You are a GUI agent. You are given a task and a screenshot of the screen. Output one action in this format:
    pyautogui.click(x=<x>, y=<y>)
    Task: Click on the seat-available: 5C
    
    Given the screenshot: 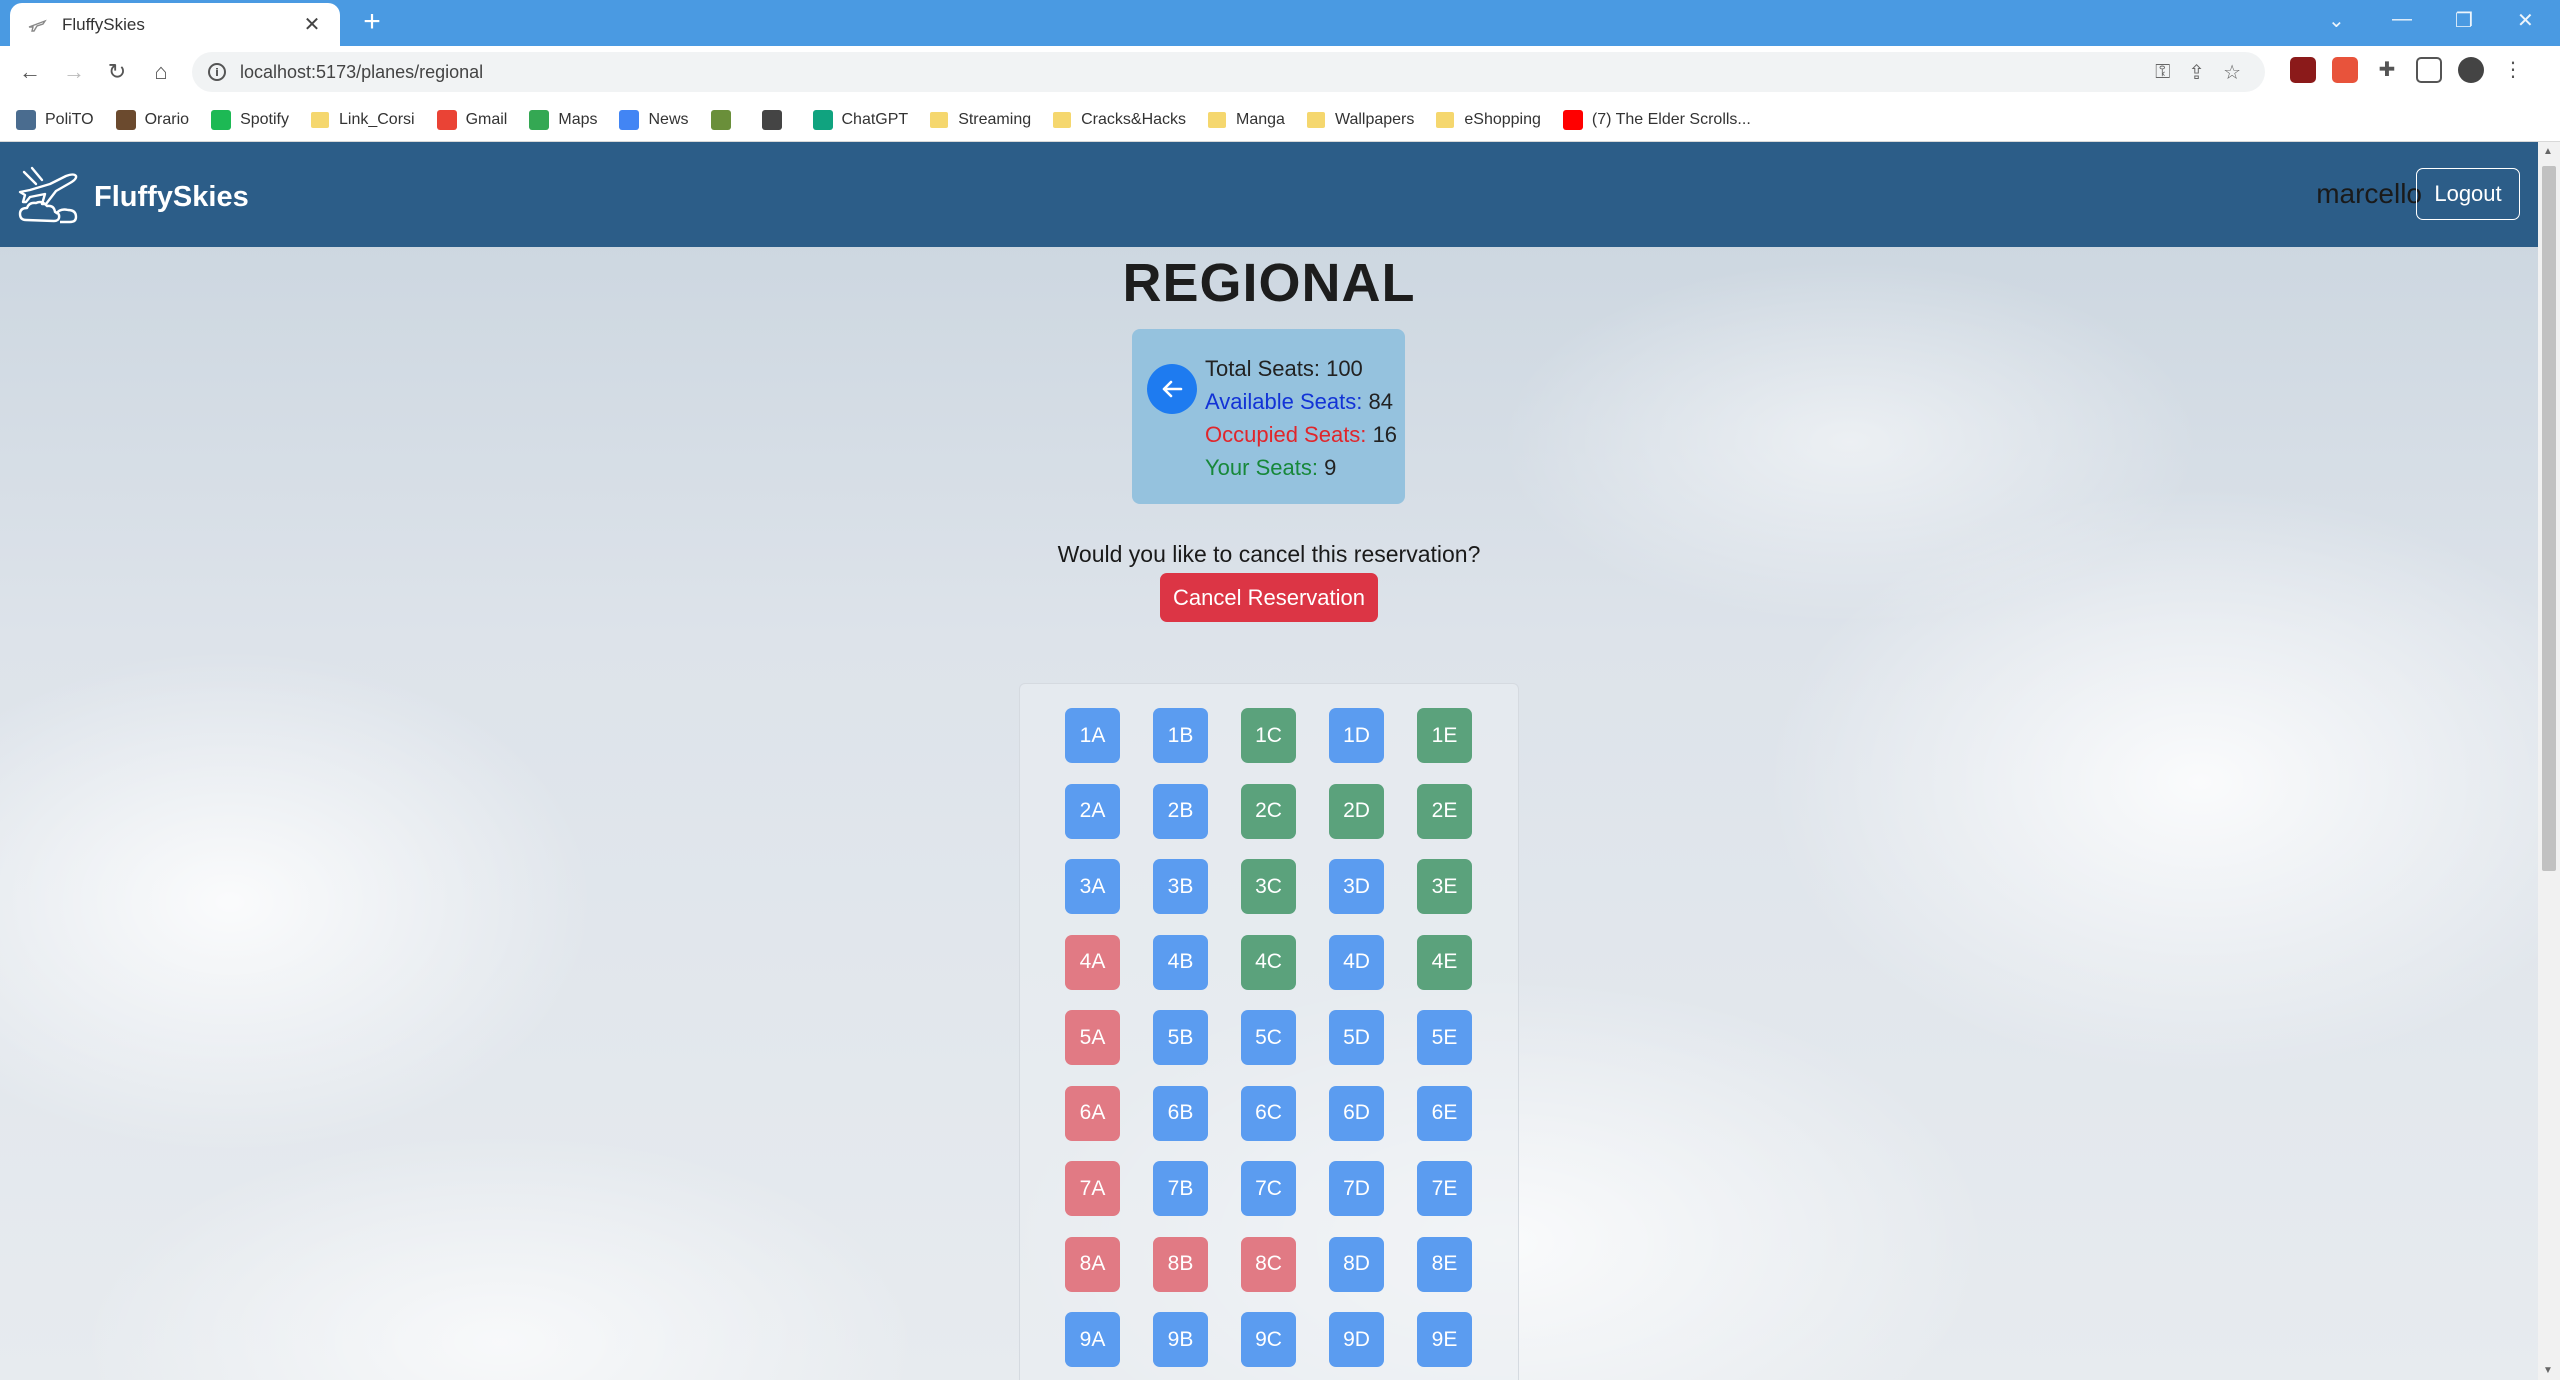 What is the action you would take?
    pyautogui.click(x=1268, y=1037)
    